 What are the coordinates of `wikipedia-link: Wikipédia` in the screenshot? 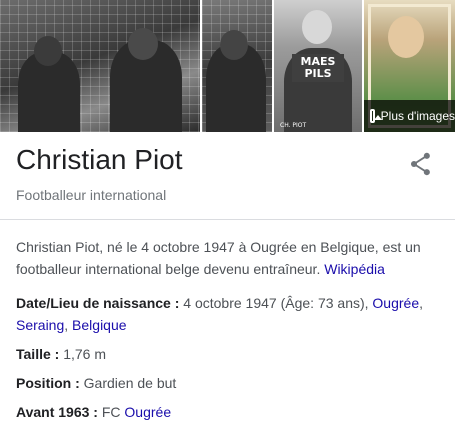 It's located at (354, 269).